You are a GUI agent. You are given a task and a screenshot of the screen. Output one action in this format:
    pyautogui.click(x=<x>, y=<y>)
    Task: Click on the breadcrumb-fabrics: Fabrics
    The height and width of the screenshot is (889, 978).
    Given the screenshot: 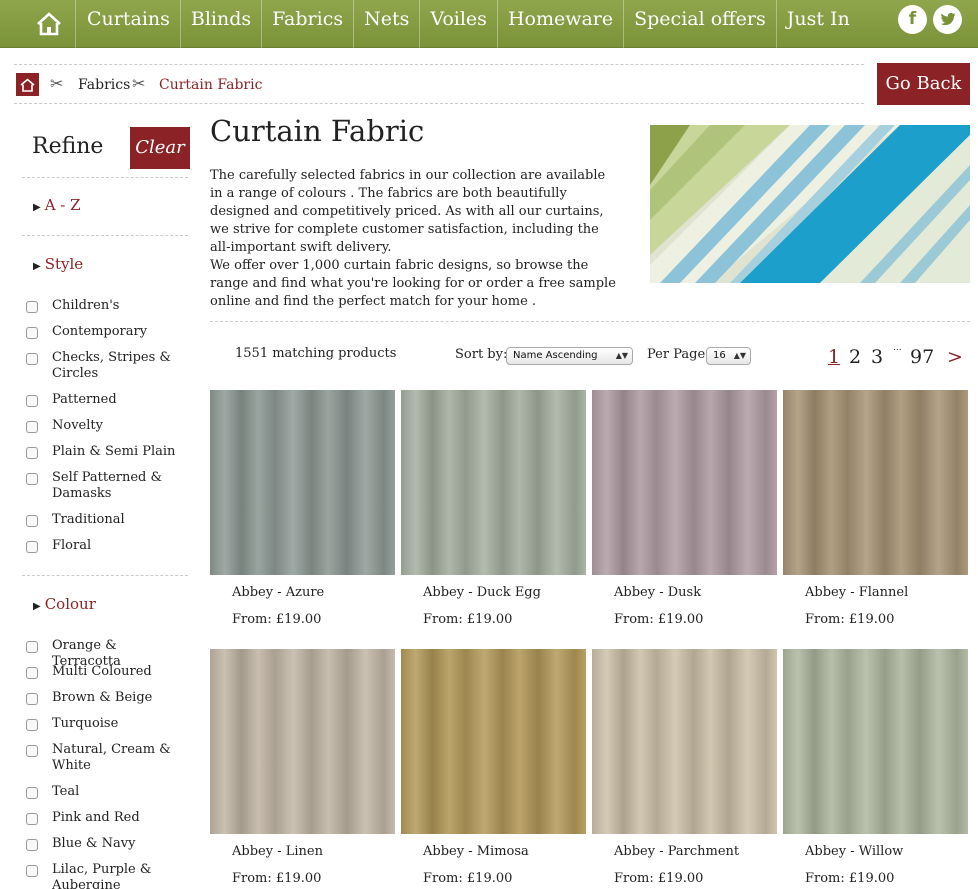 What is the action you would take?
    pyautogui.click(x=104, y=85)
    